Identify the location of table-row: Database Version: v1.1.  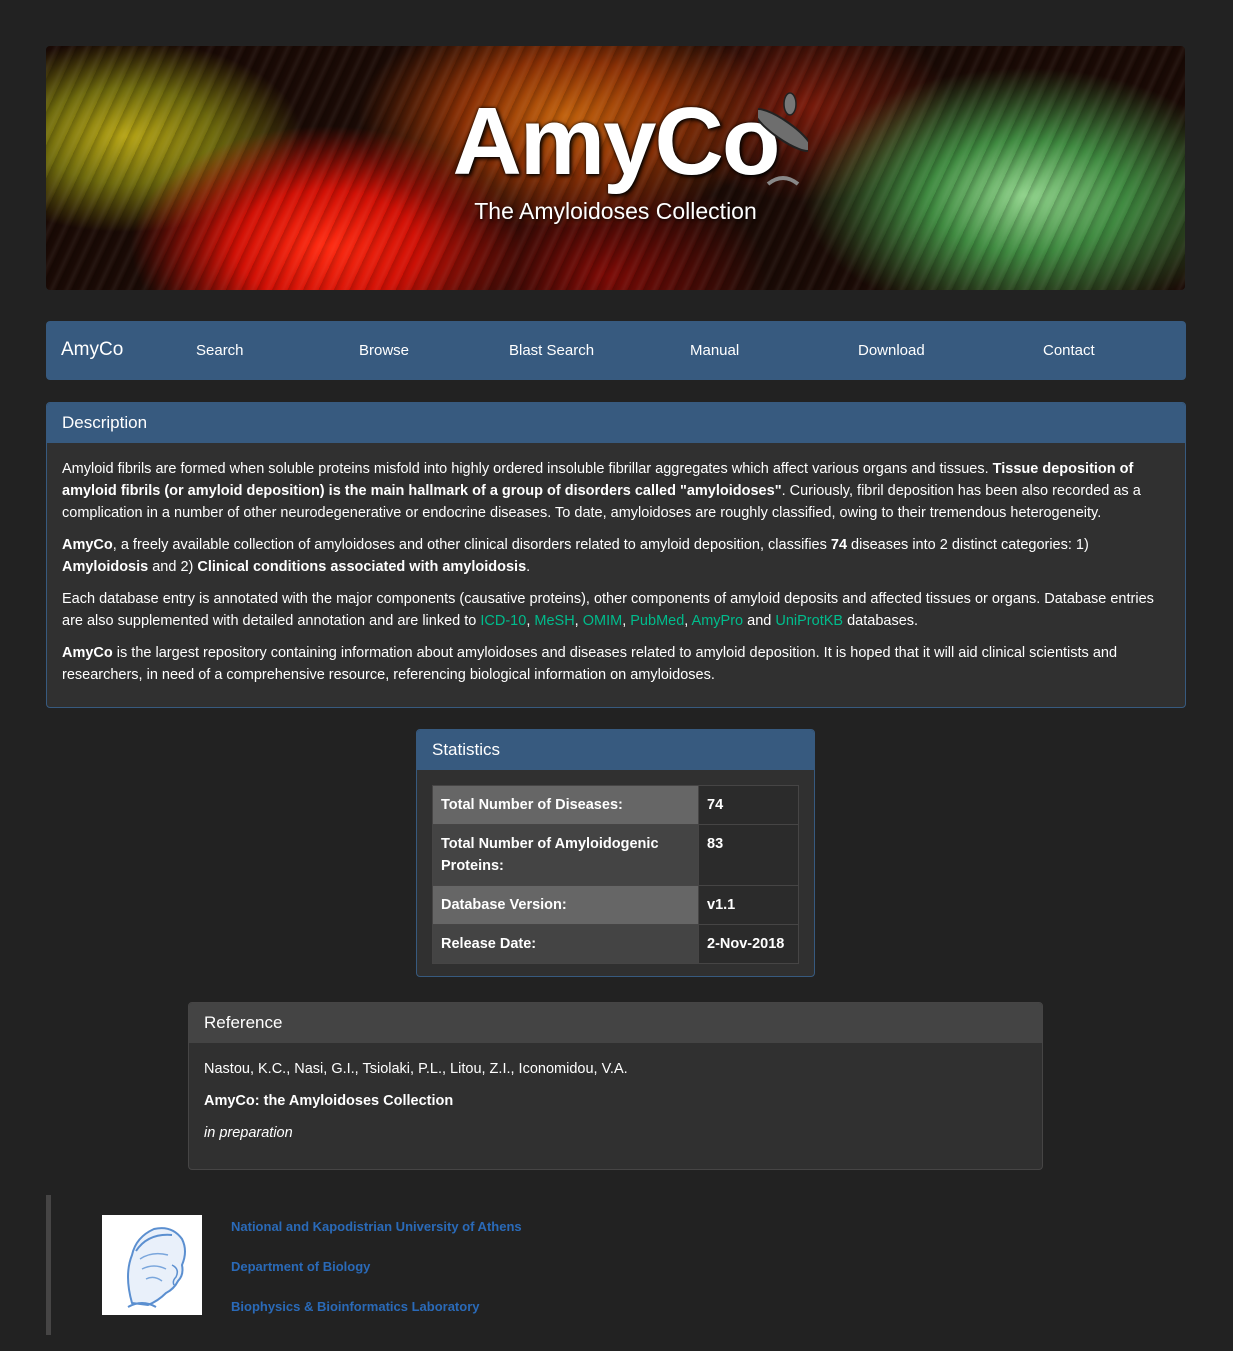
(615, 905).